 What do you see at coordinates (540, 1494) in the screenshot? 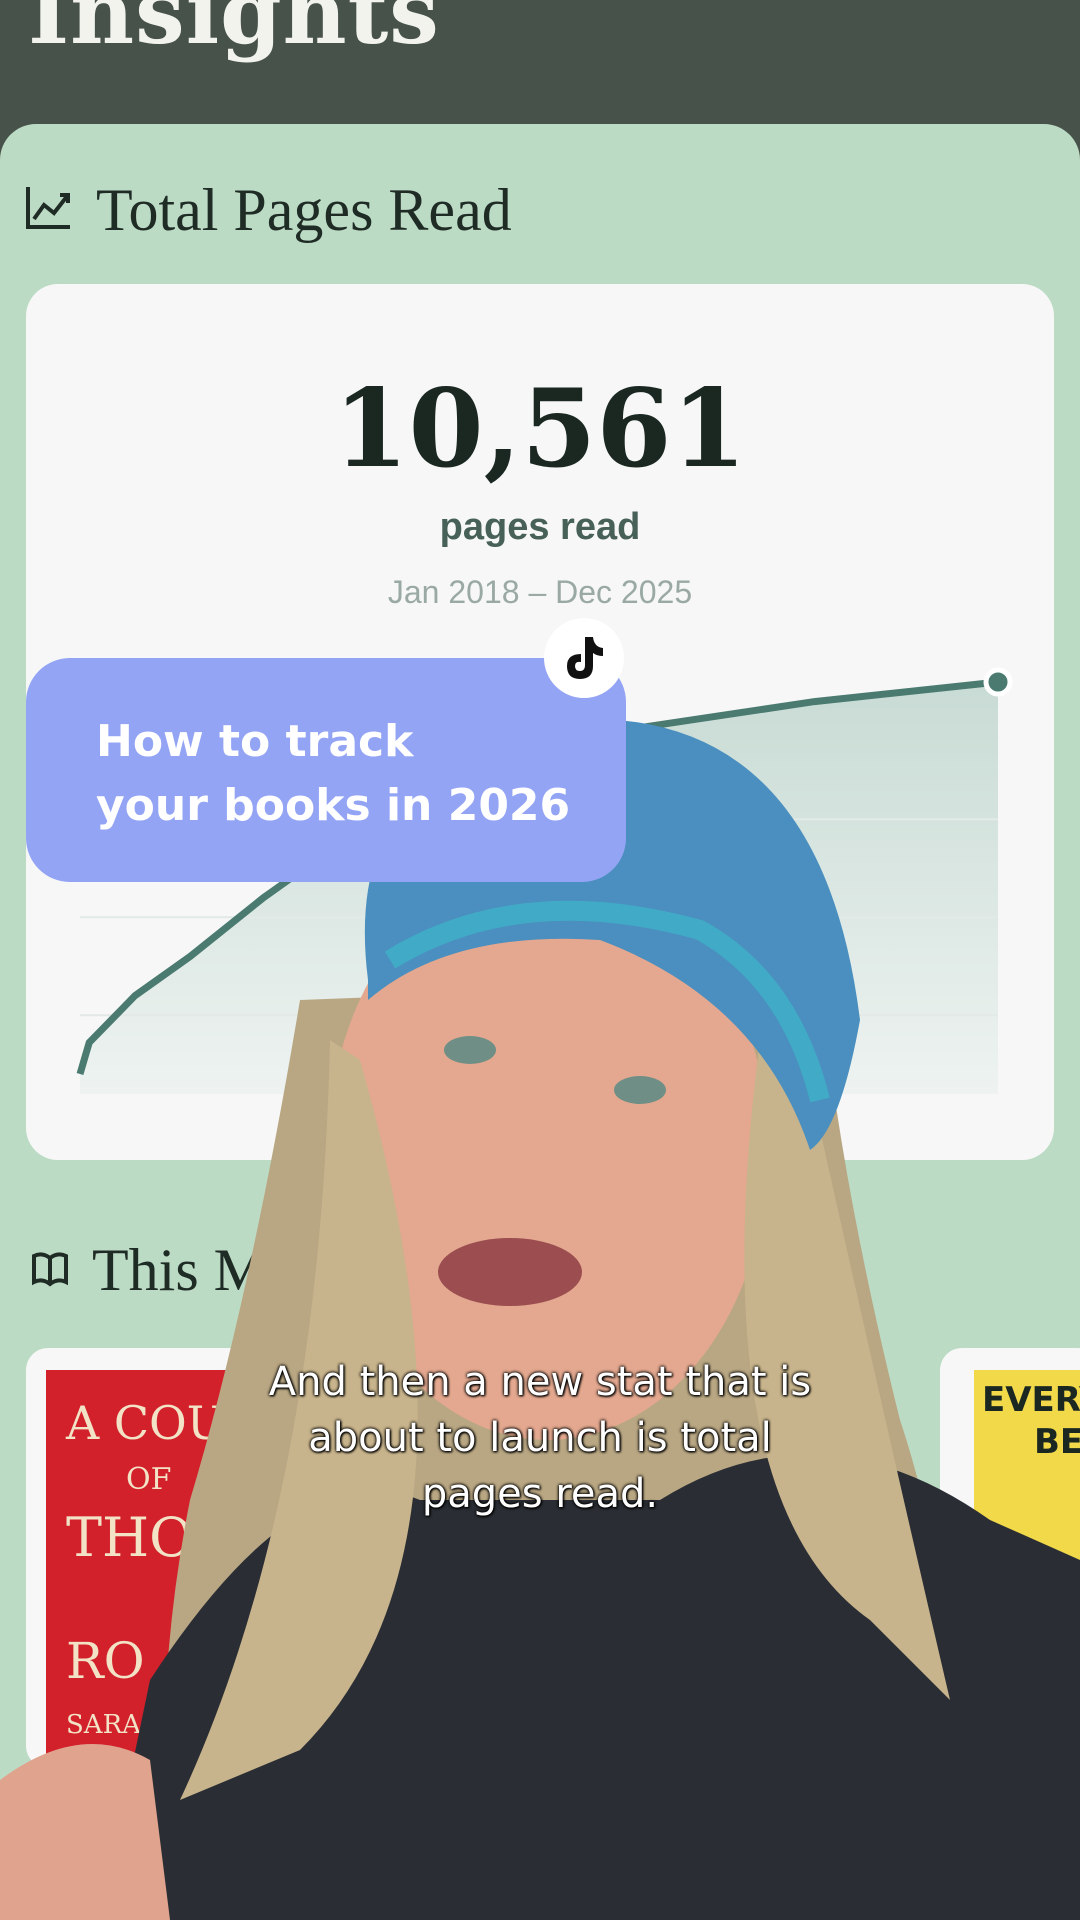
I see `caption-line: pages read.` at bounding box center [540, 1494].